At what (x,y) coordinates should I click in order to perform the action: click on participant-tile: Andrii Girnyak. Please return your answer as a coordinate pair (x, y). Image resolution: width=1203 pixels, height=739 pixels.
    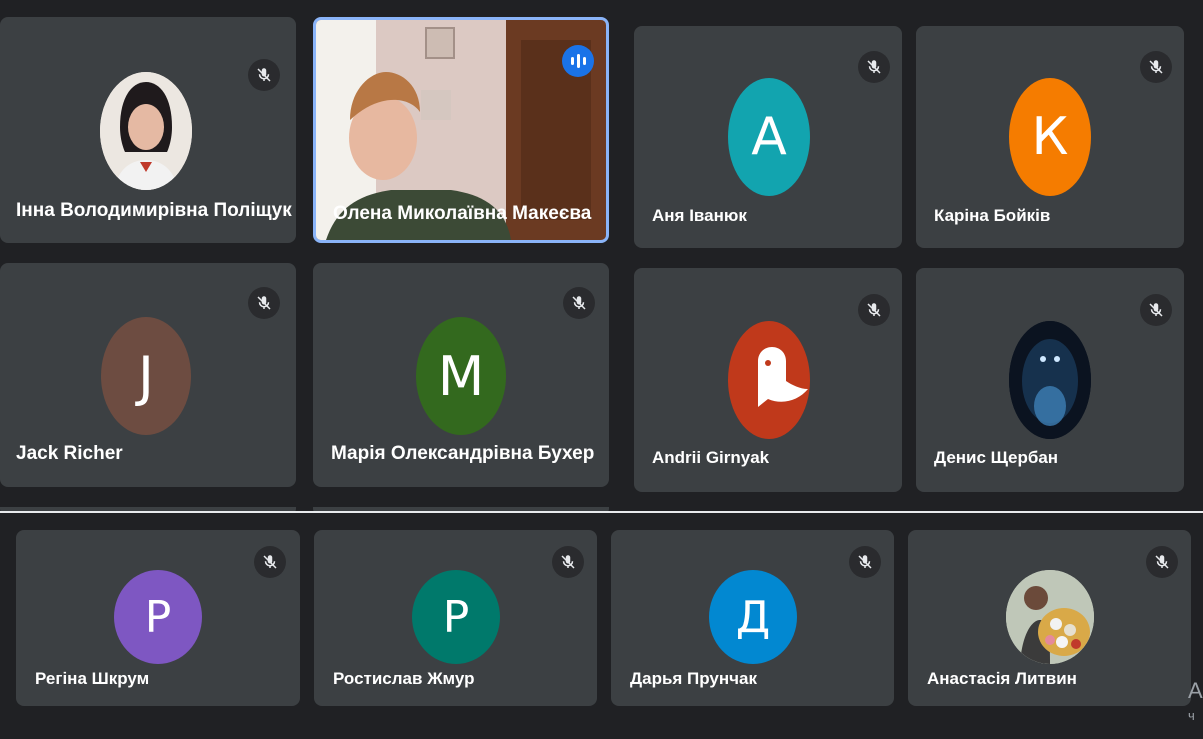
    Looking at the image, I should click on (768, 380).